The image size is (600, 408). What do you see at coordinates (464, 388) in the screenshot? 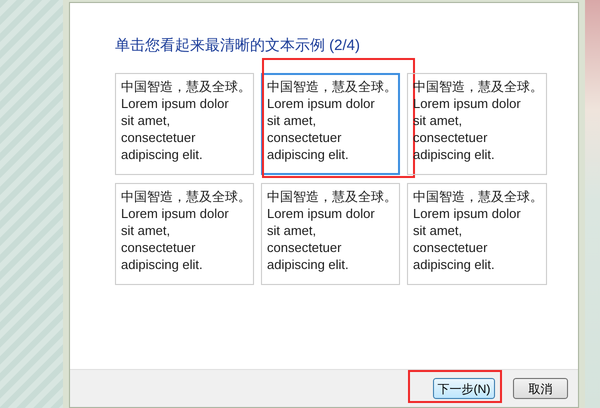
I see `dialog-button: 下一步(N)` at bounding box center [464, 388].